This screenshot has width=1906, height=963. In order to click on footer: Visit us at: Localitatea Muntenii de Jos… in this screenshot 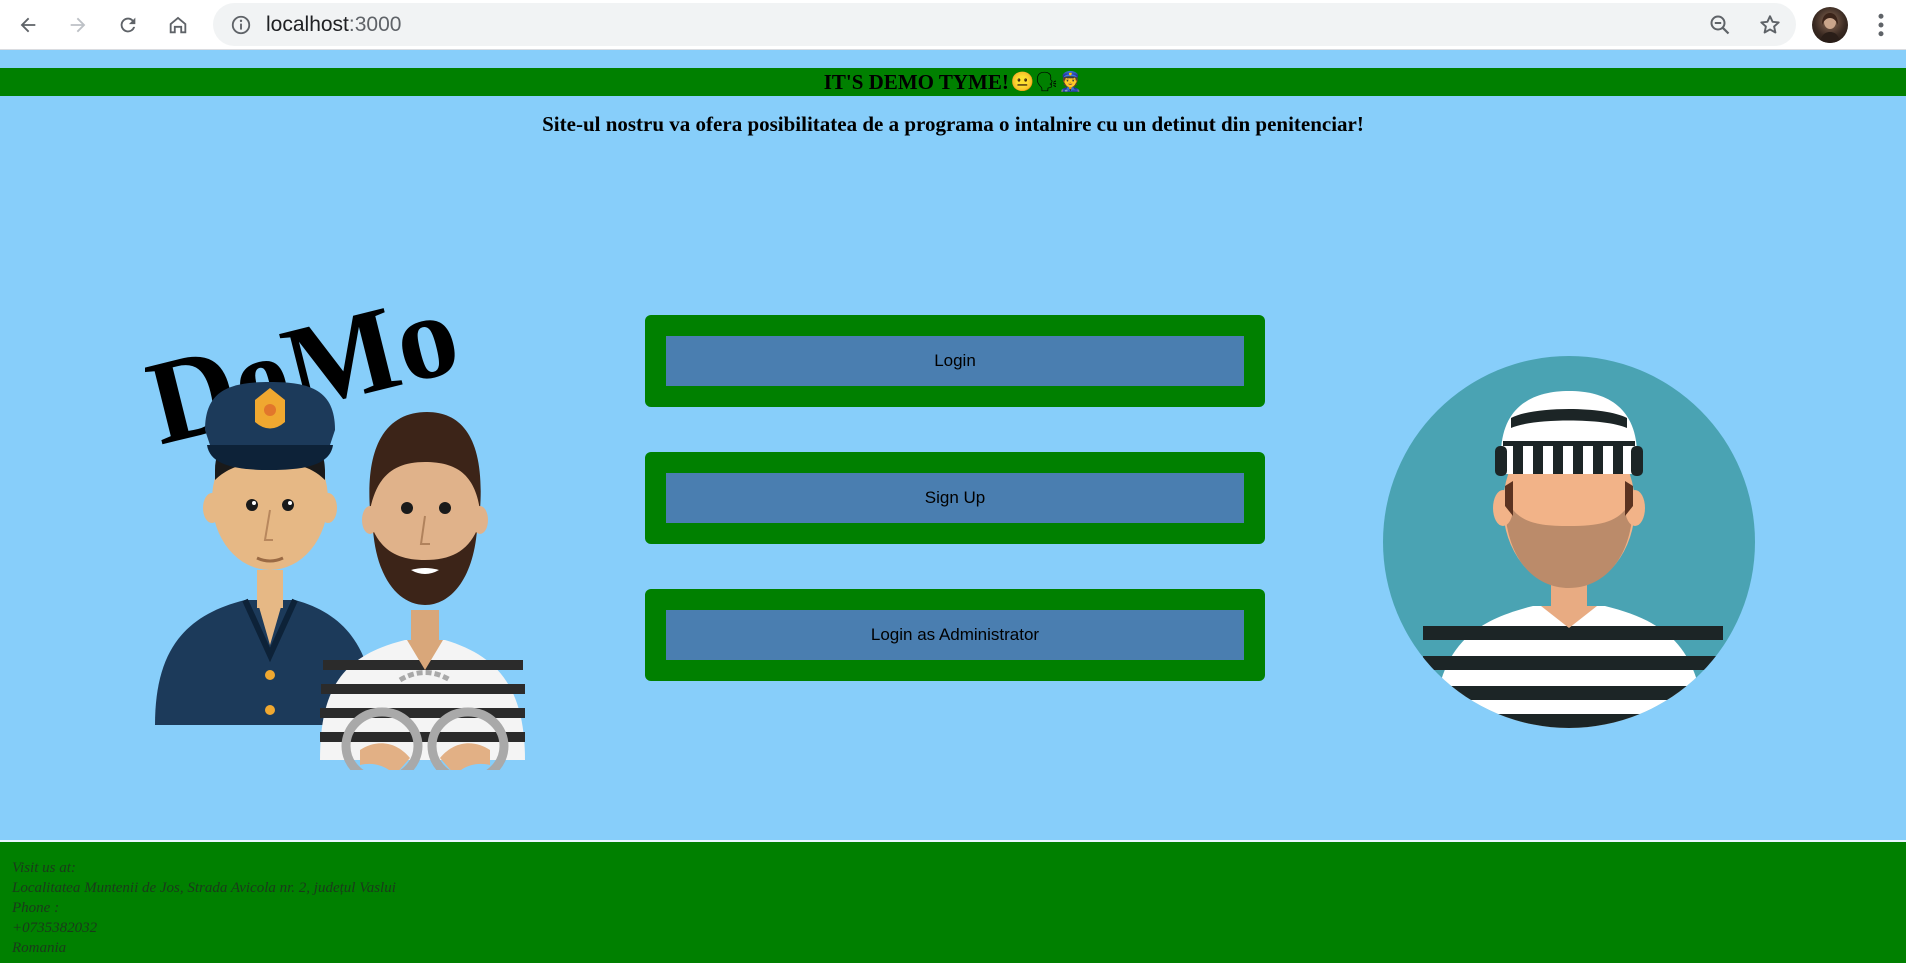, I will do `click(953, 901)`.